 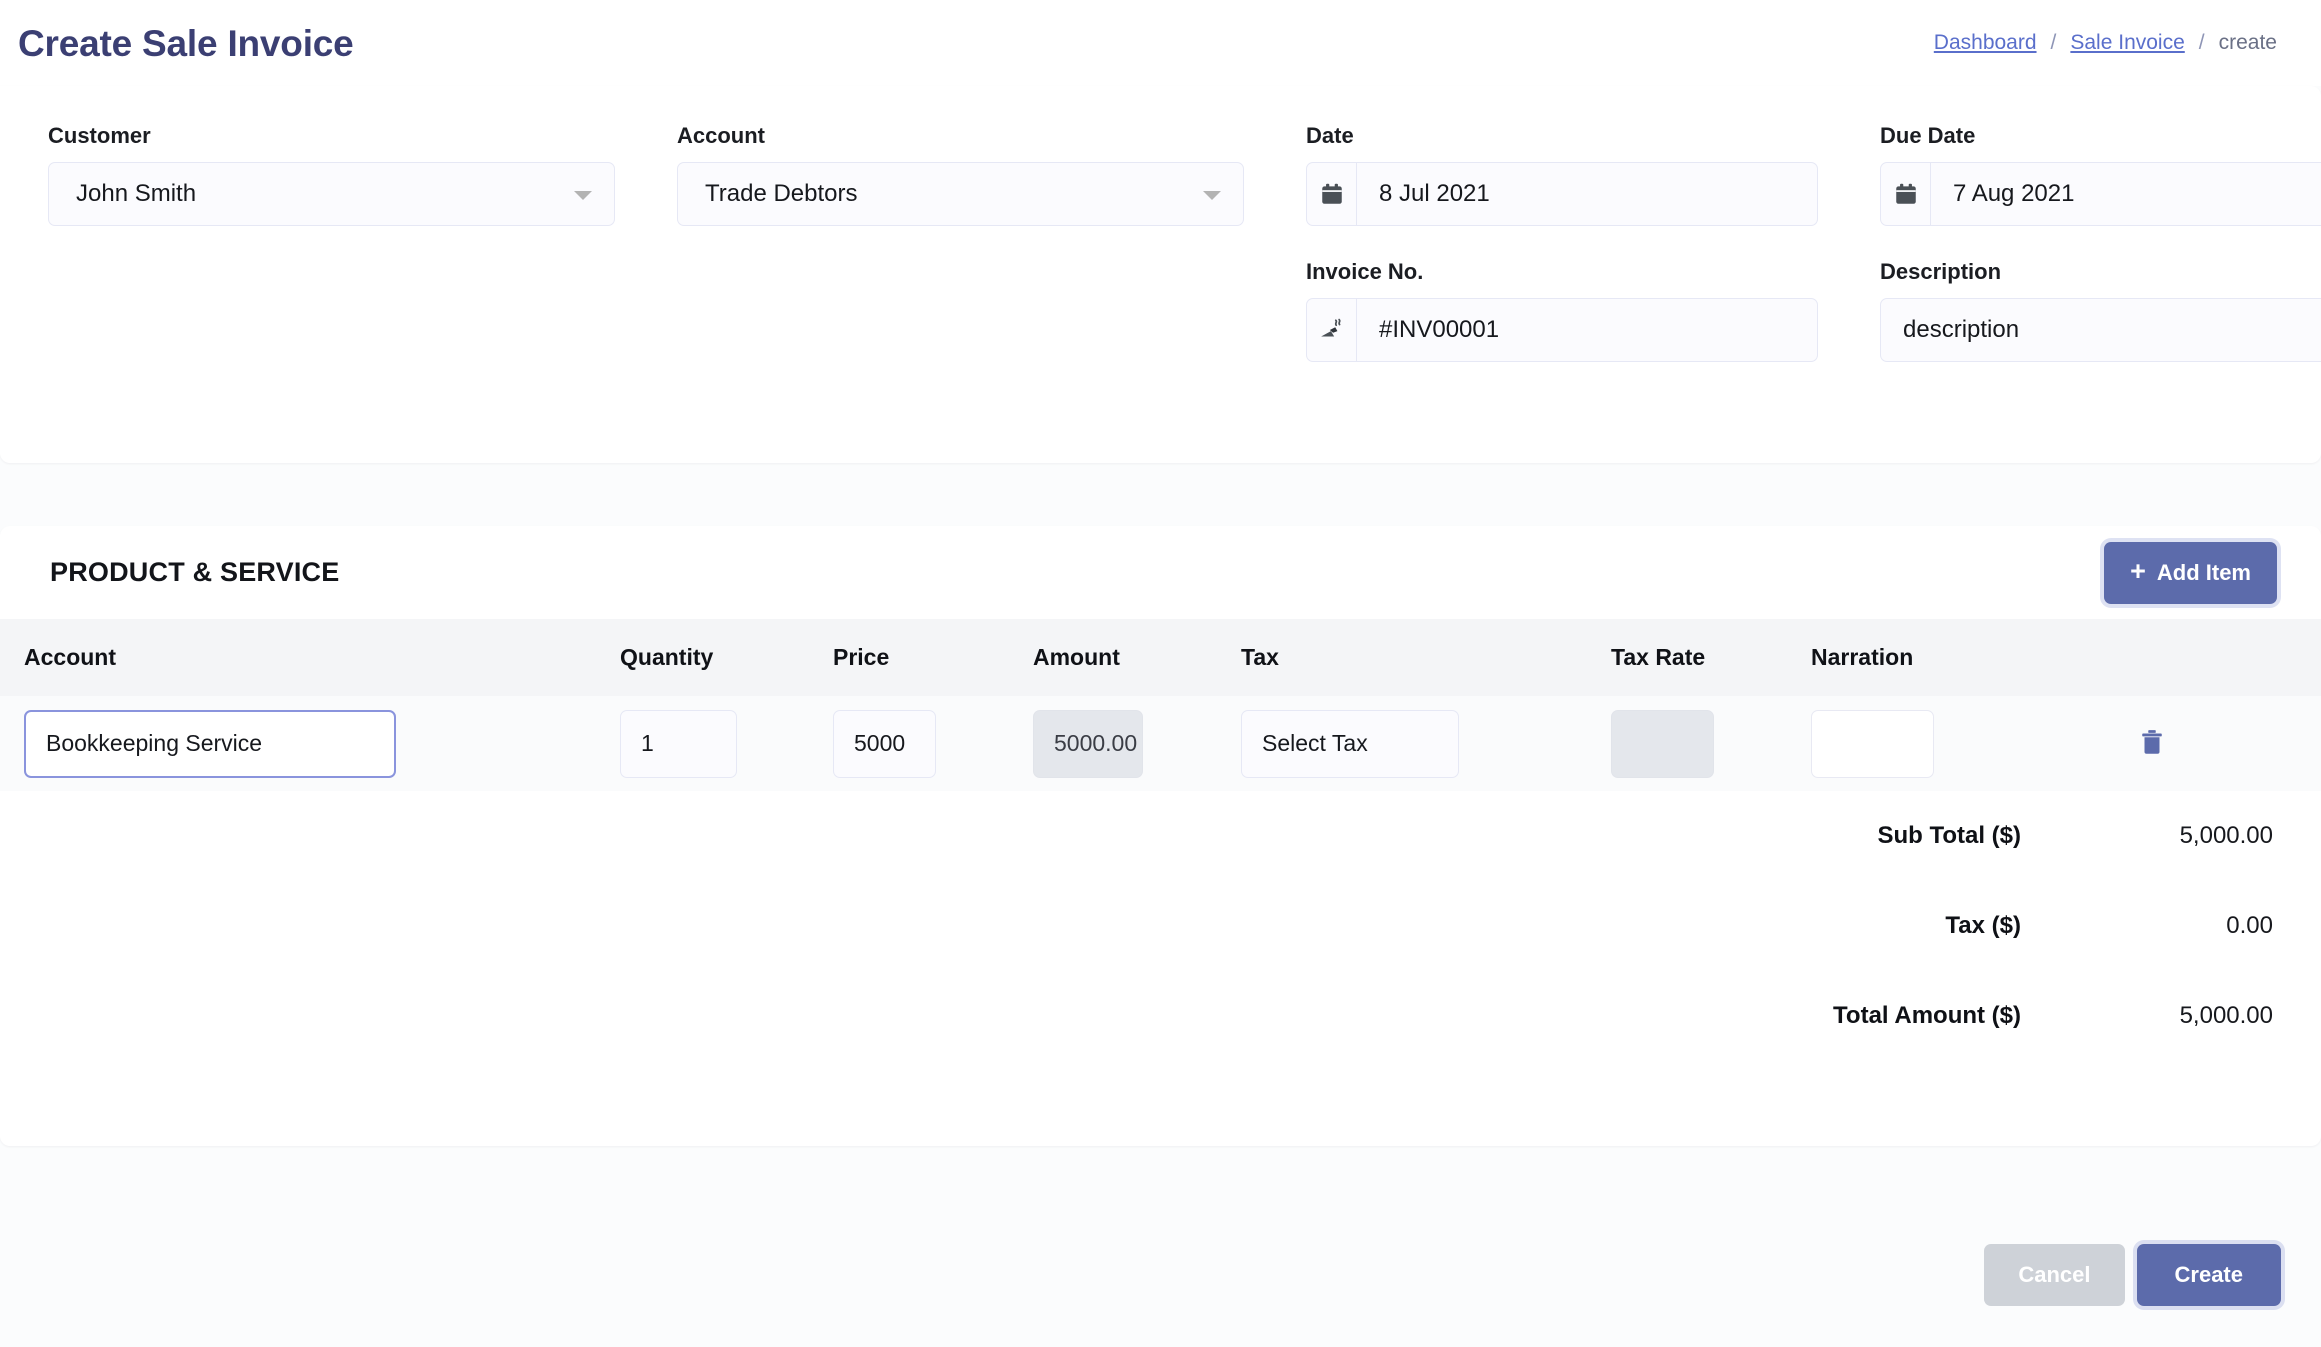 What do you see at coordinates (1971, 657) in the screenshot?
I see `column-header-narration: Narration` at bounding box center [1971, 657].